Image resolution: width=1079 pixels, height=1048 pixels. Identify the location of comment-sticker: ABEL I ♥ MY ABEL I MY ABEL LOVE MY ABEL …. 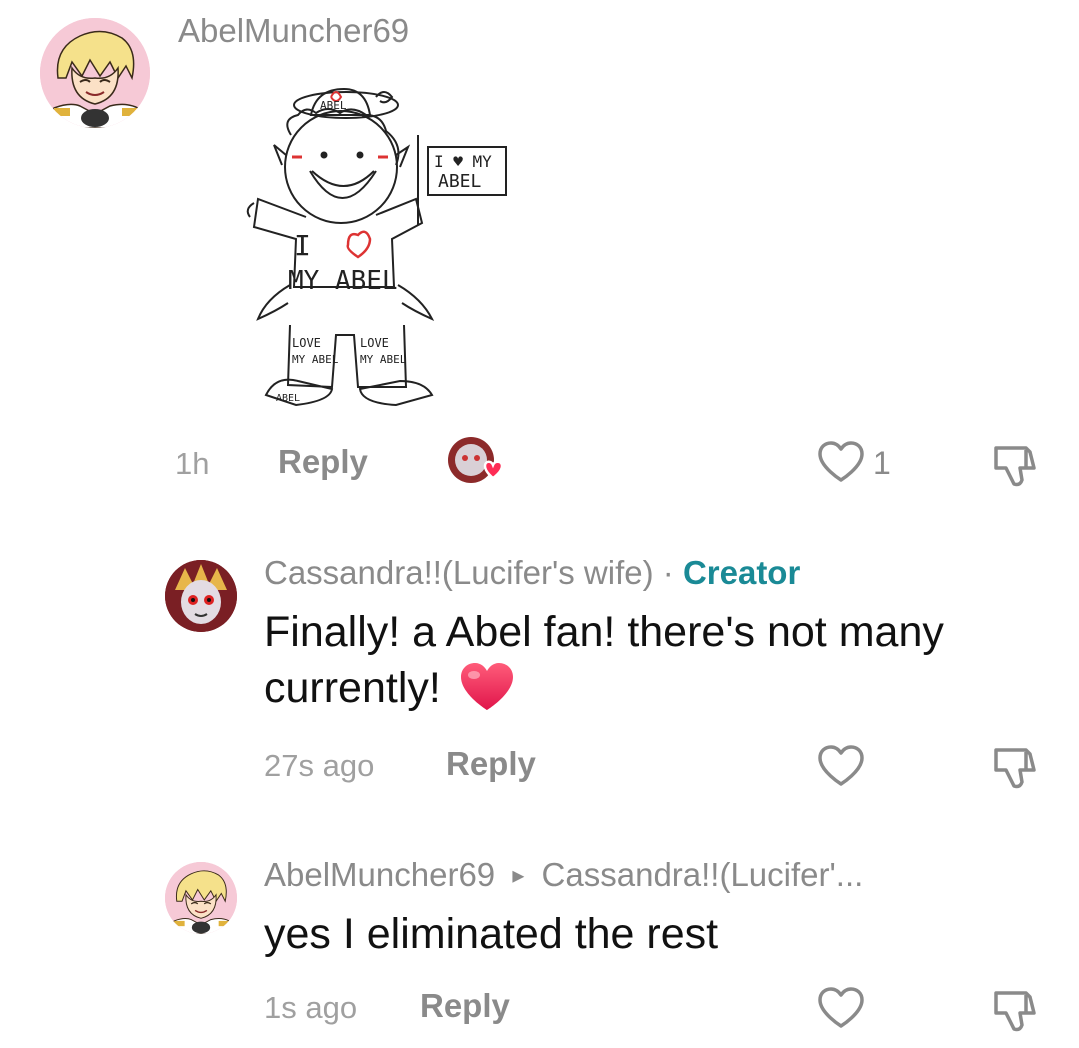
(376, 245).